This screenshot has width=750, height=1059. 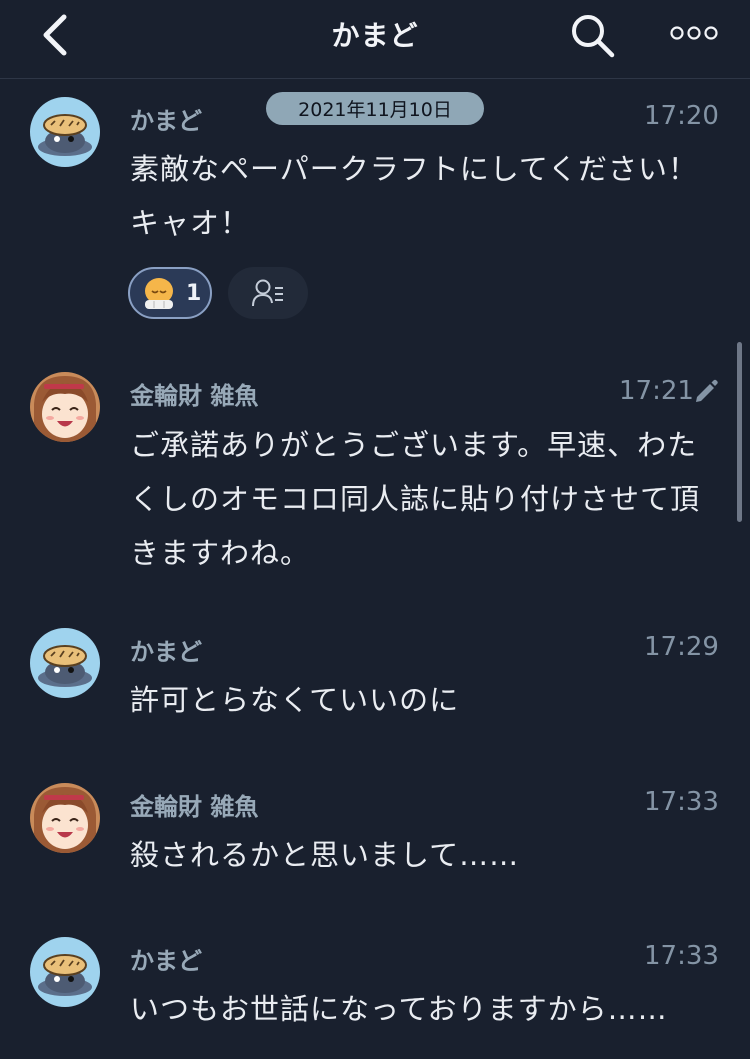 I want to click on reaction-add-icon, so click(x=267, y=293).